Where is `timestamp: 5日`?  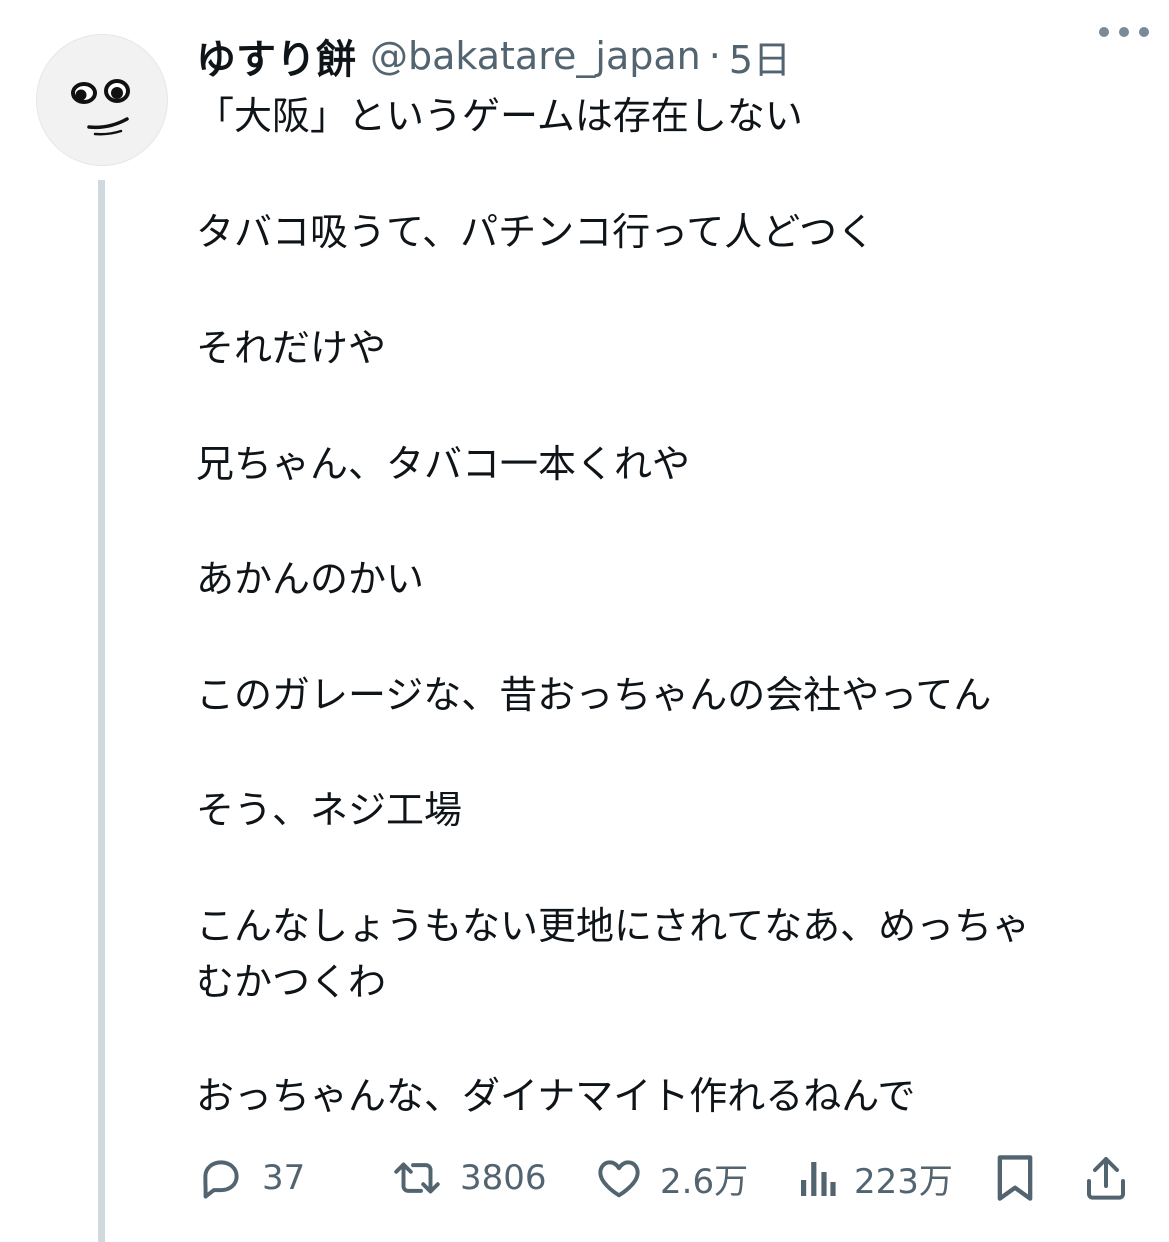
timestamp: 5日 is located at coordinates (760, 56).